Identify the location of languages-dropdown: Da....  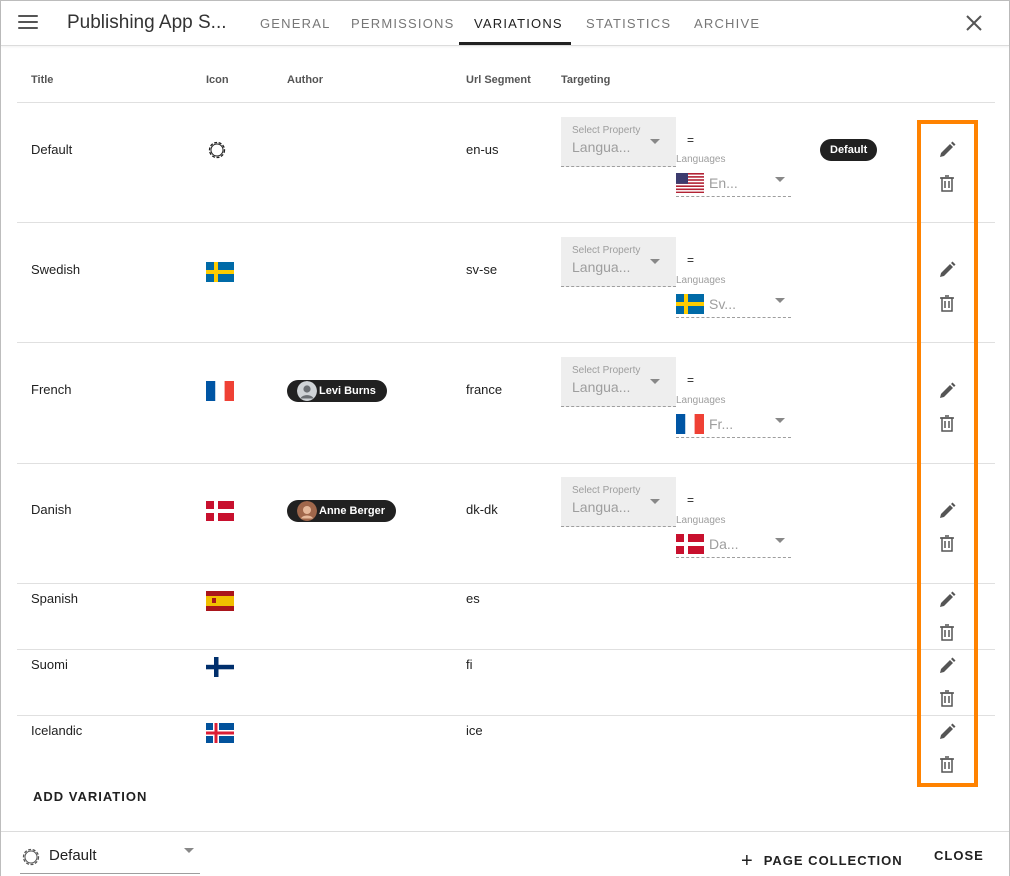
(733, 545).